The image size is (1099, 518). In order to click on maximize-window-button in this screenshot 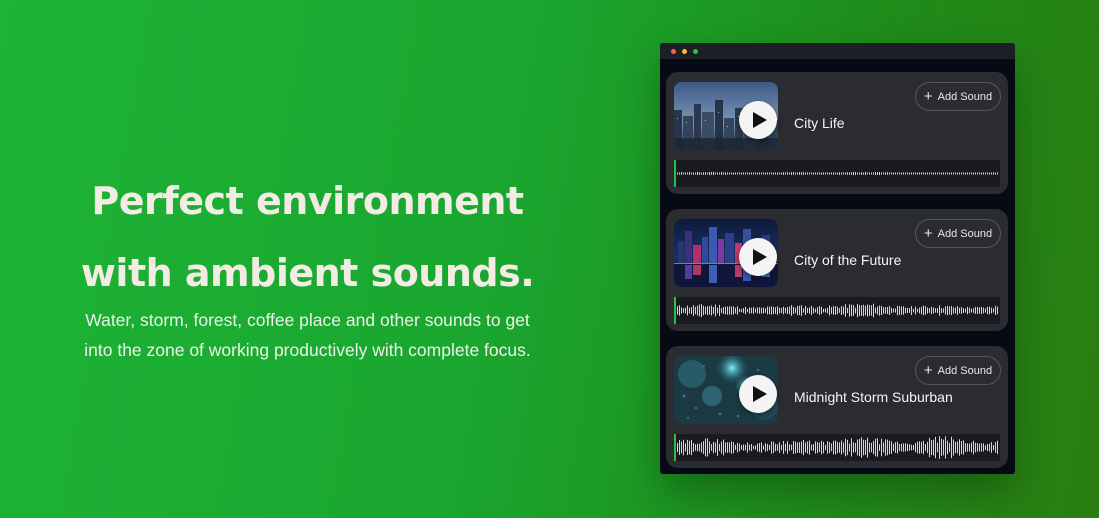, I will do `click(695, 51)`.